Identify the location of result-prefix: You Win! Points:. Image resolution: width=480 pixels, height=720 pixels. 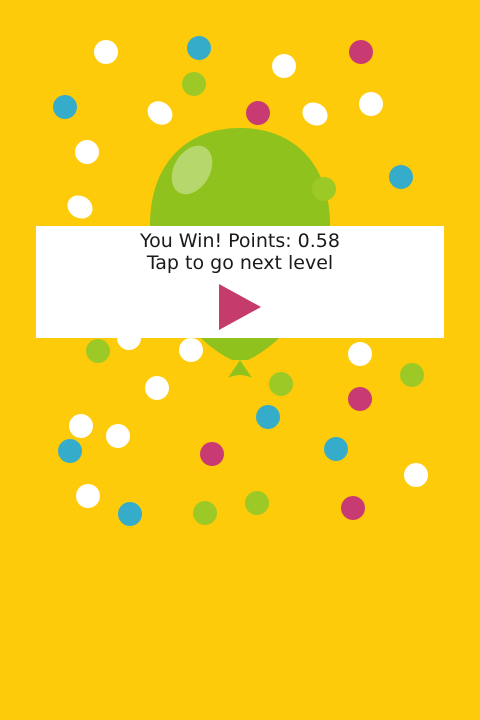
(219, 241).